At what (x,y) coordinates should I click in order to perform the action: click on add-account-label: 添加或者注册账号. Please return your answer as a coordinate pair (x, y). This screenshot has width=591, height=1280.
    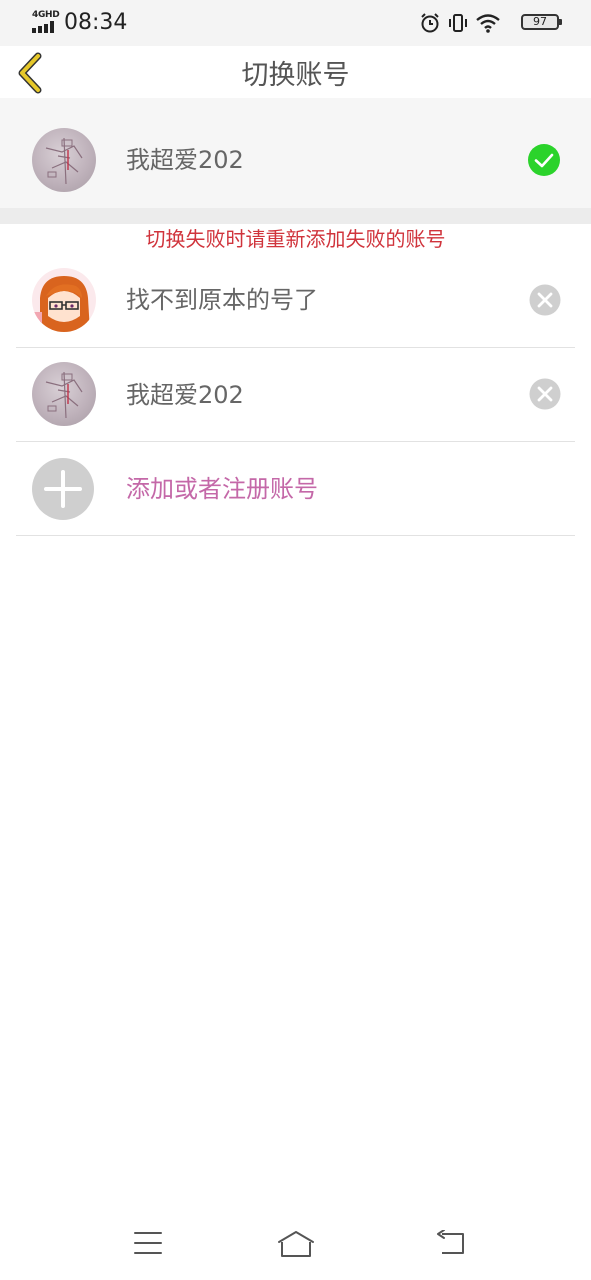
    Looking at the image, I should click on (222, 489).